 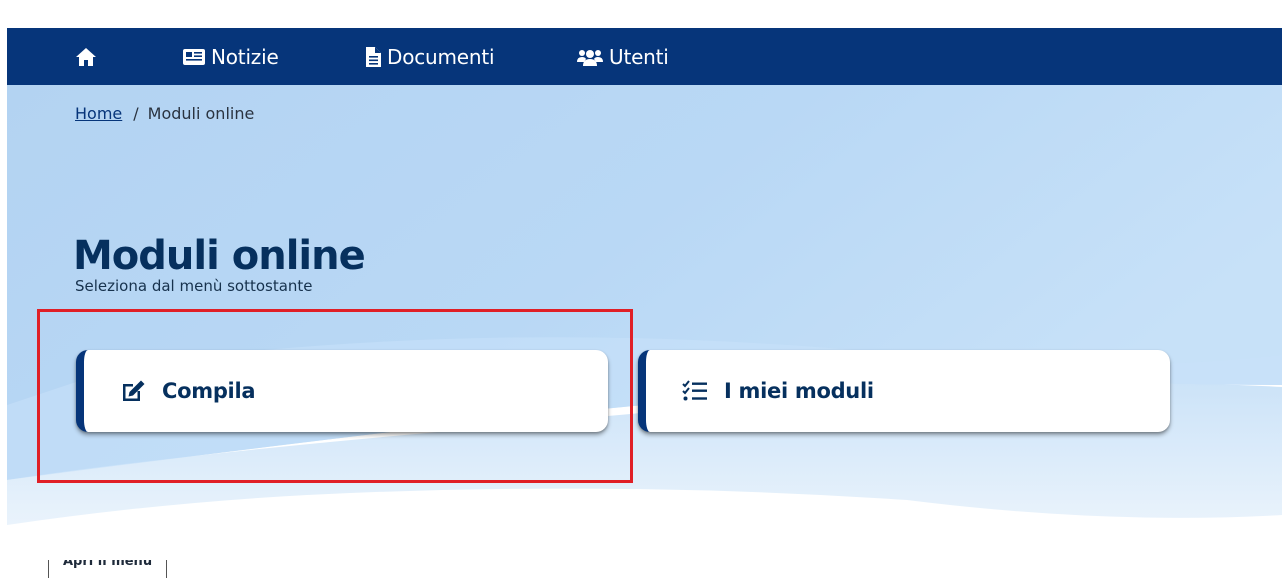 What do you see at coordinates (639, 56) in the screenshot?
I see `nav-item-utenti-label: Utenti` at bounding box center [639, 56].